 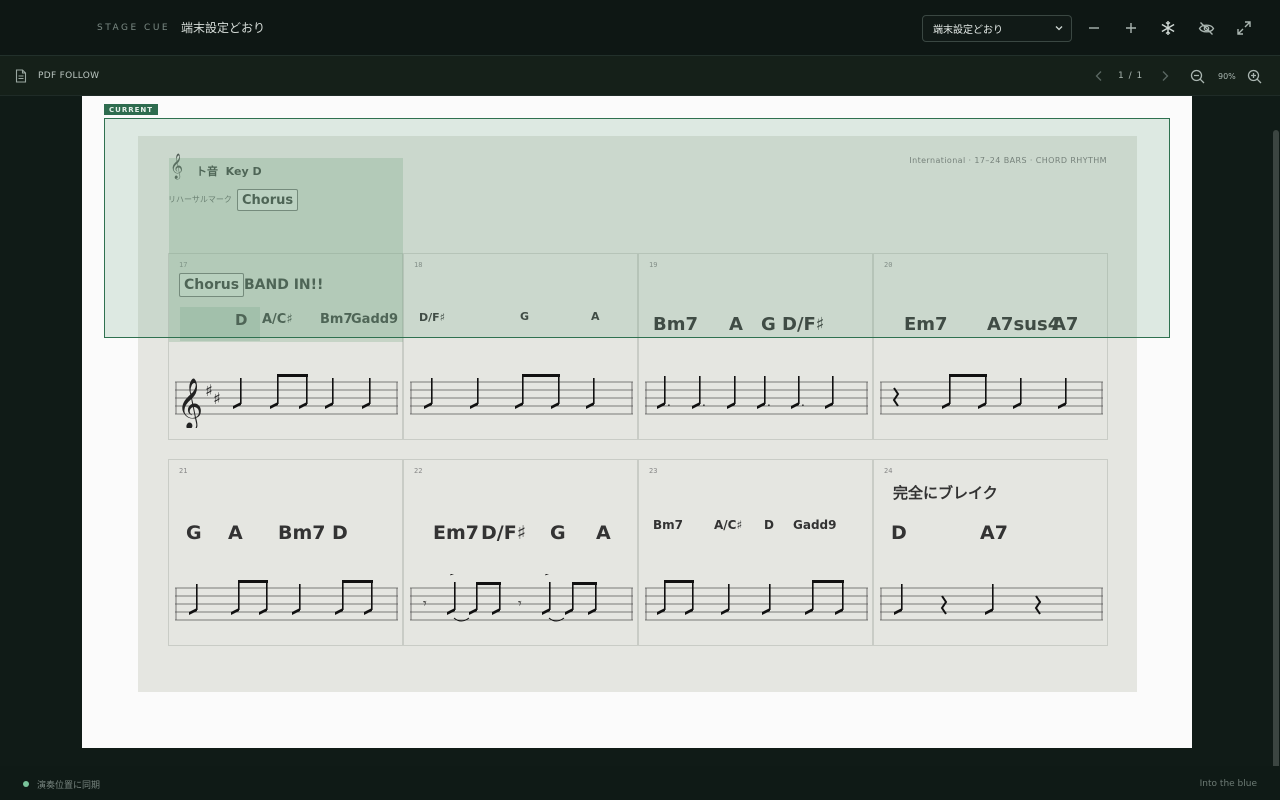 I want to click on bar-number: 22, so click(x=418, y=471).